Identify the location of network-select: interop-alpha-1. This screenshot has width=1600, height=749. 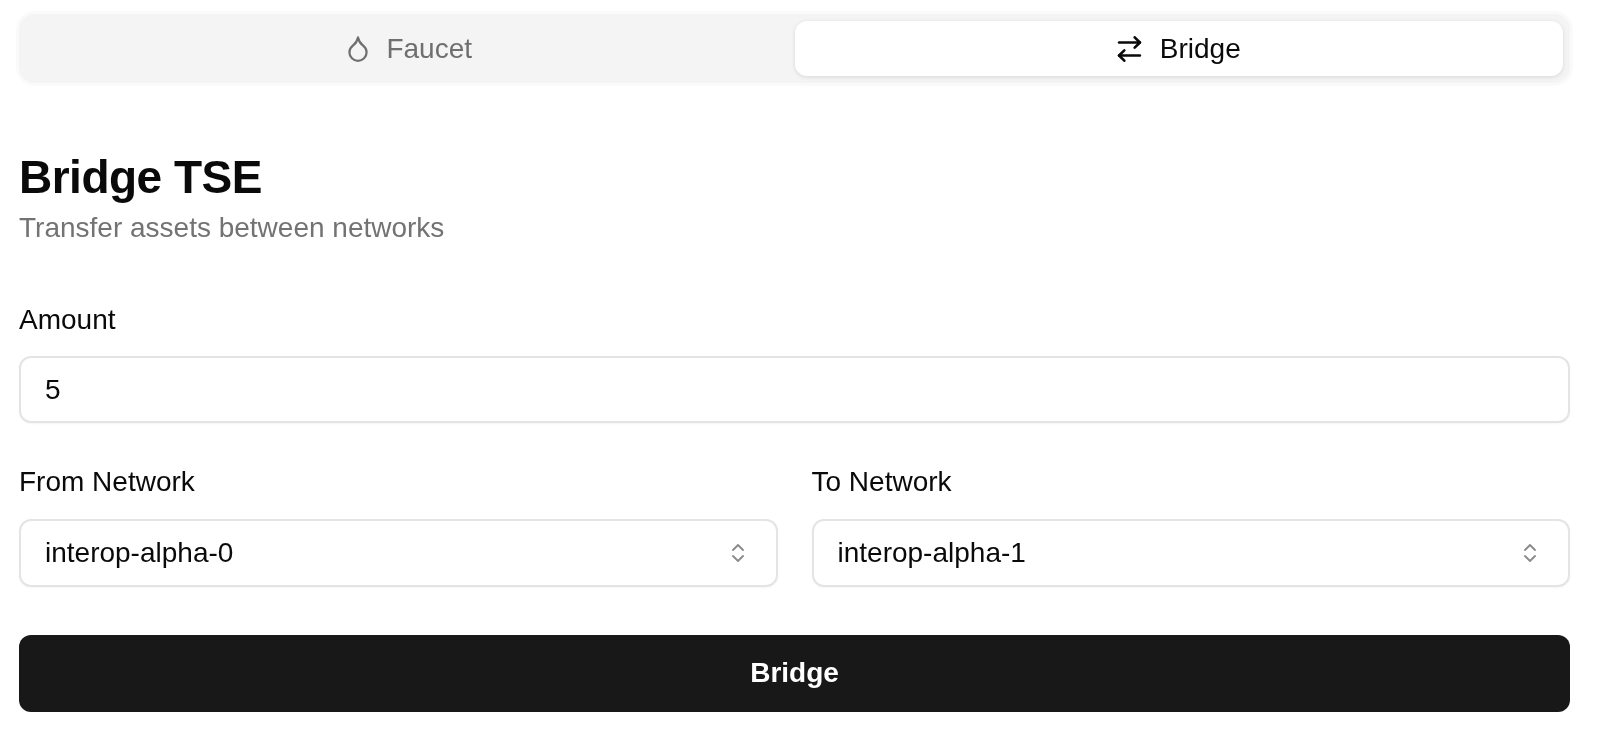
(1190, 552).